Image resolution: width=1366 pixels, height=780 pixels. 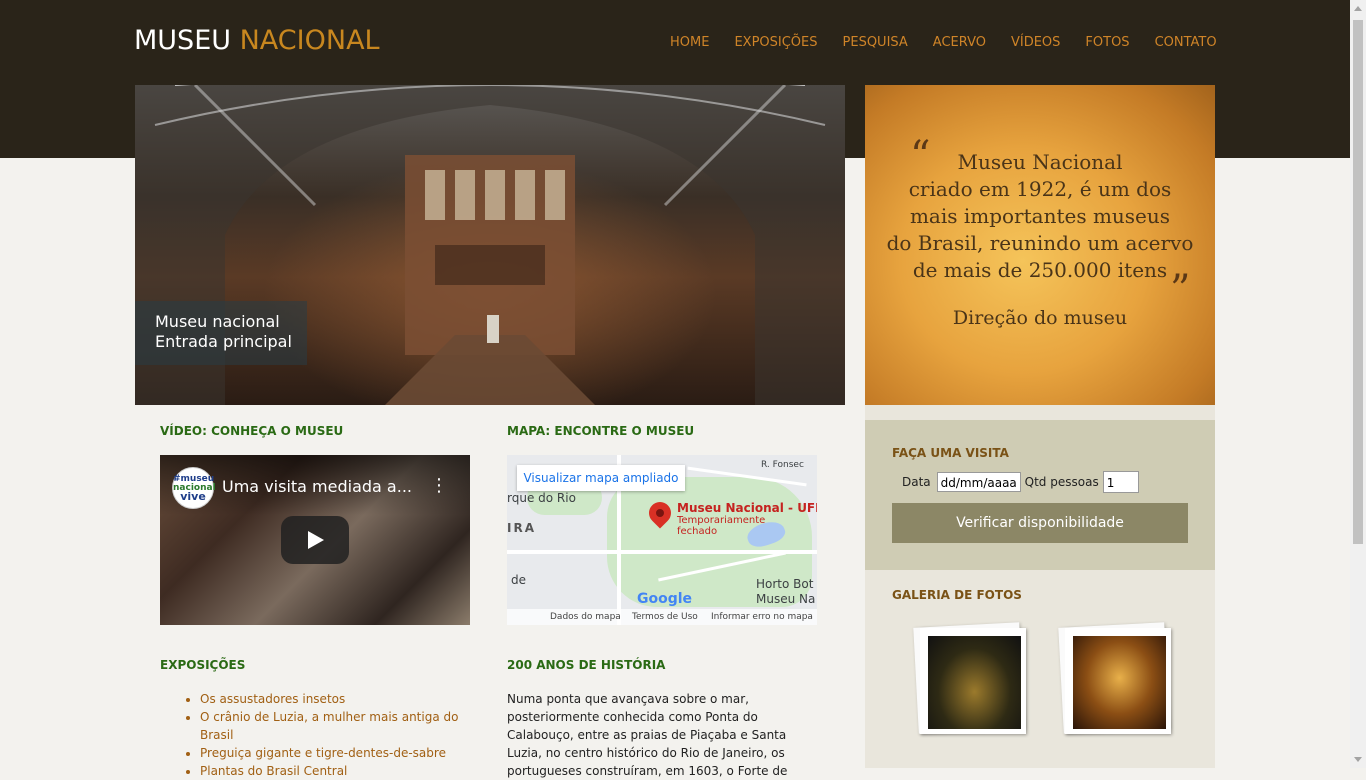 I want to click on site-logo: MUSEU NACIONAL, so click(x=257, y=41).